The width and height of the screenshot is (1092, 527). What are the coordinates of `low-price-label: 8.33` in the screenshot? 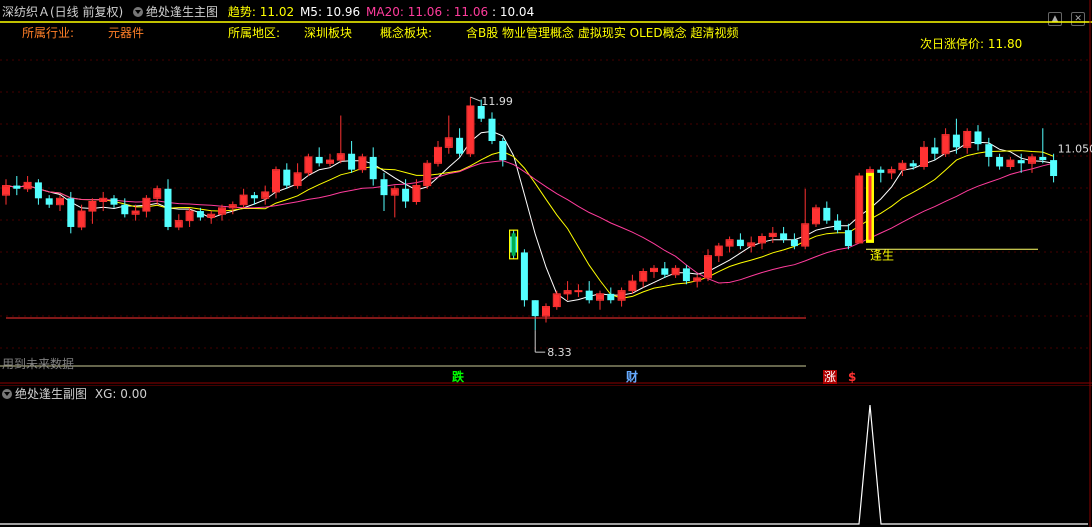 It's located at (559, 352).